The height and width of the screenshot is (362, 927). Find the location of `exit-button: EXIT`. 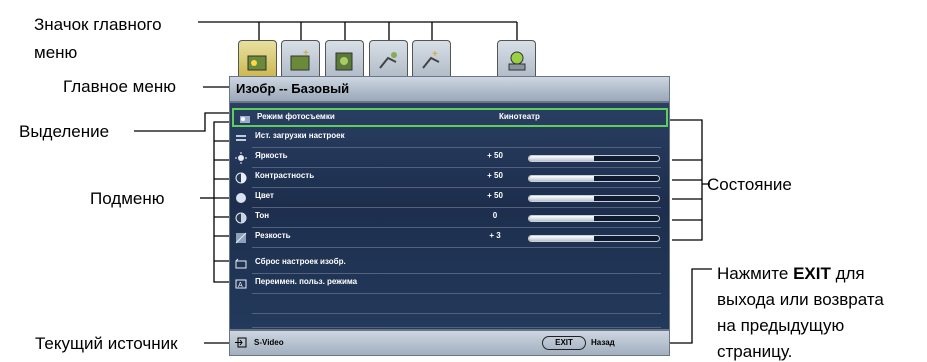

exit-button: EXIT is located at coordinates (564, 343).